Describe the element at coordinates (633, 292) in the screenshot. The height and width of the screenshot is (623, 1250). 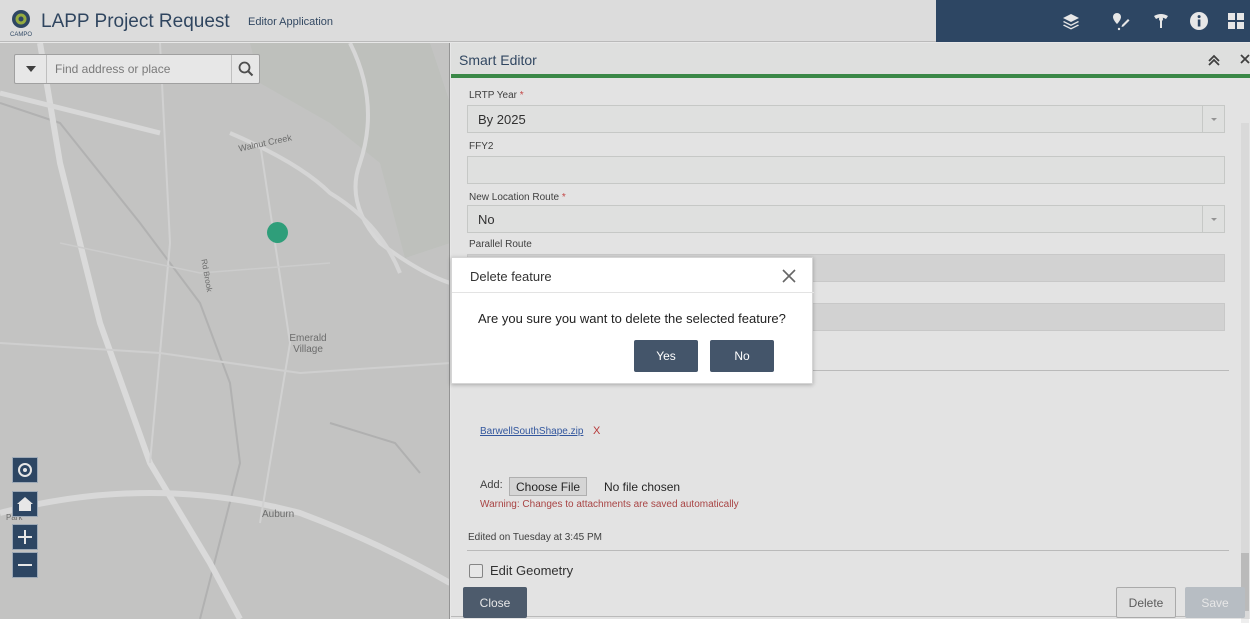
I see `dialog-divider` at that location.